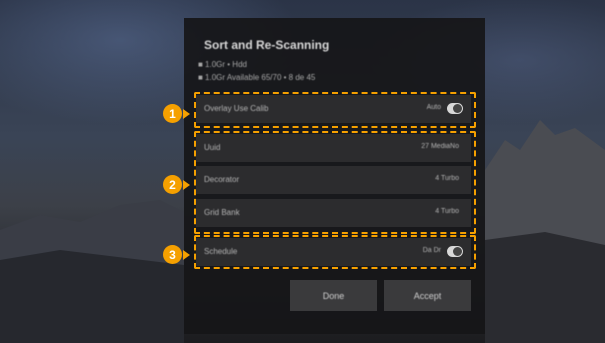  What do you see at coordinates (257, 77) in the screenshot?
I see `dialog-info-line-2: ■ 1.0Gr Available 65/70 • 8 de 45` at bounding box center [257, 77].